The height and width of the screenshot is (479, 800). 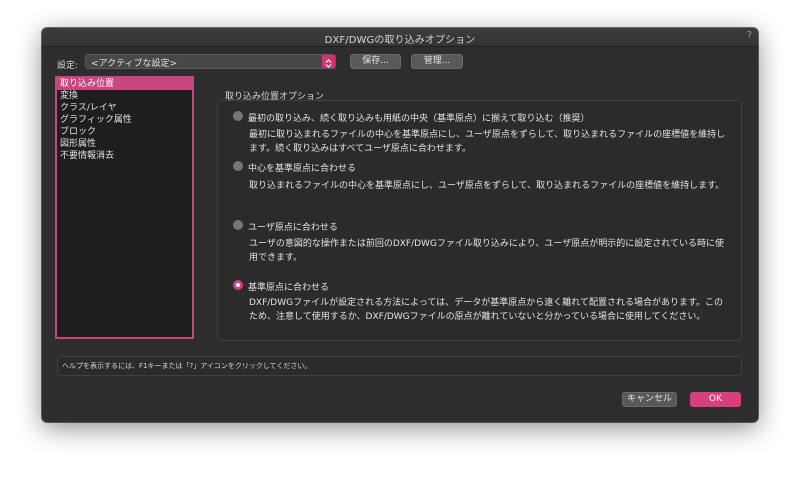 What do you see at coordinates (289, 288) in the screenshot?
I see `option-label: 基準原点に合わせる` at bounding box center [289, 288].